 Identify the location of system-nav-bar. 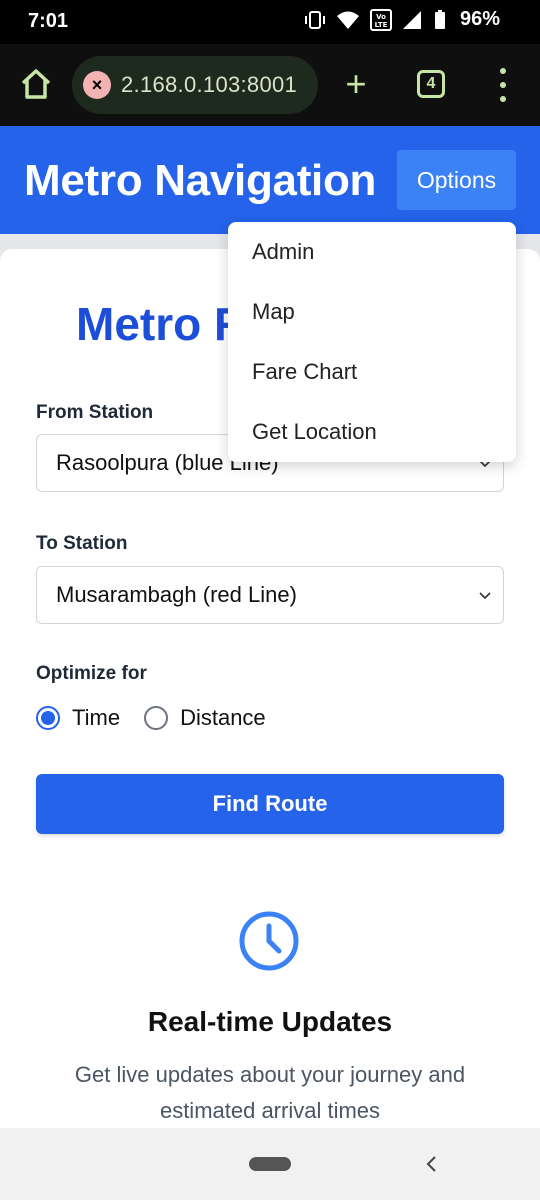
(270, 1164).